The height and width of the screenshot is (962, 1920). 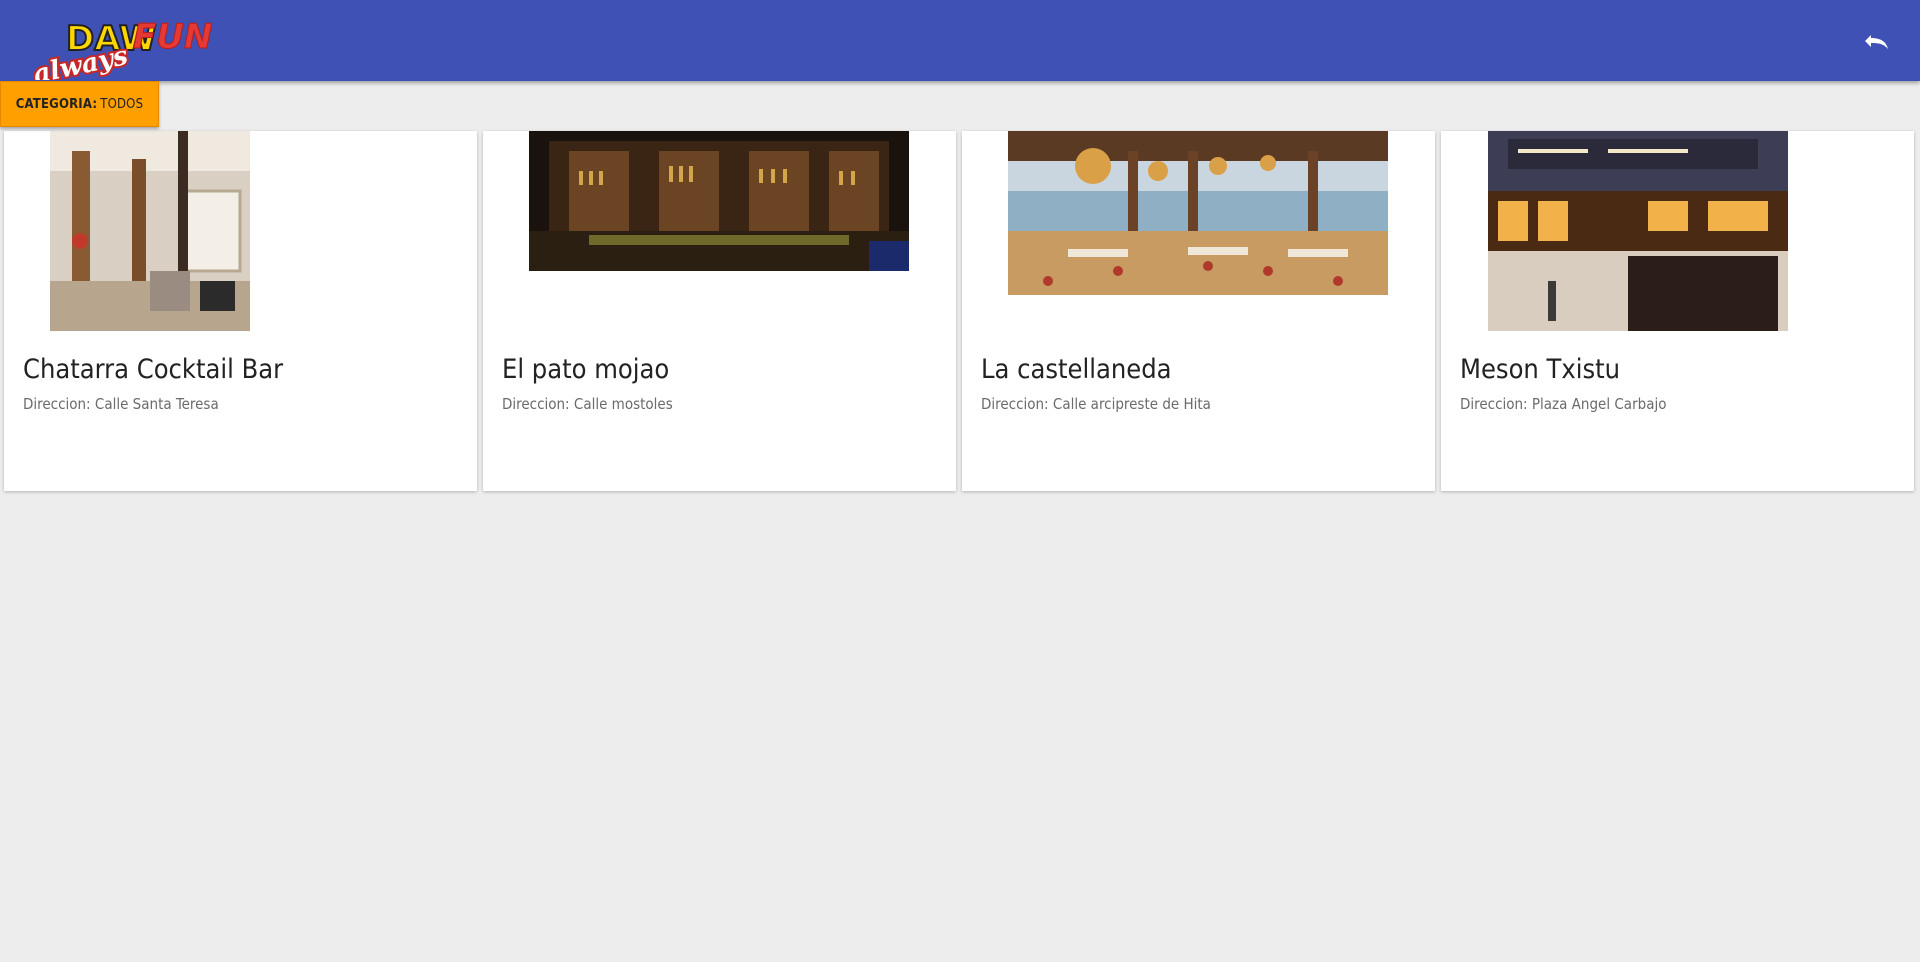 What do you see at coordinates (121, 46) in the screenshot?
I see `daw-always-fun-logo: DAW FUN always` at bounding box center [121, 46].